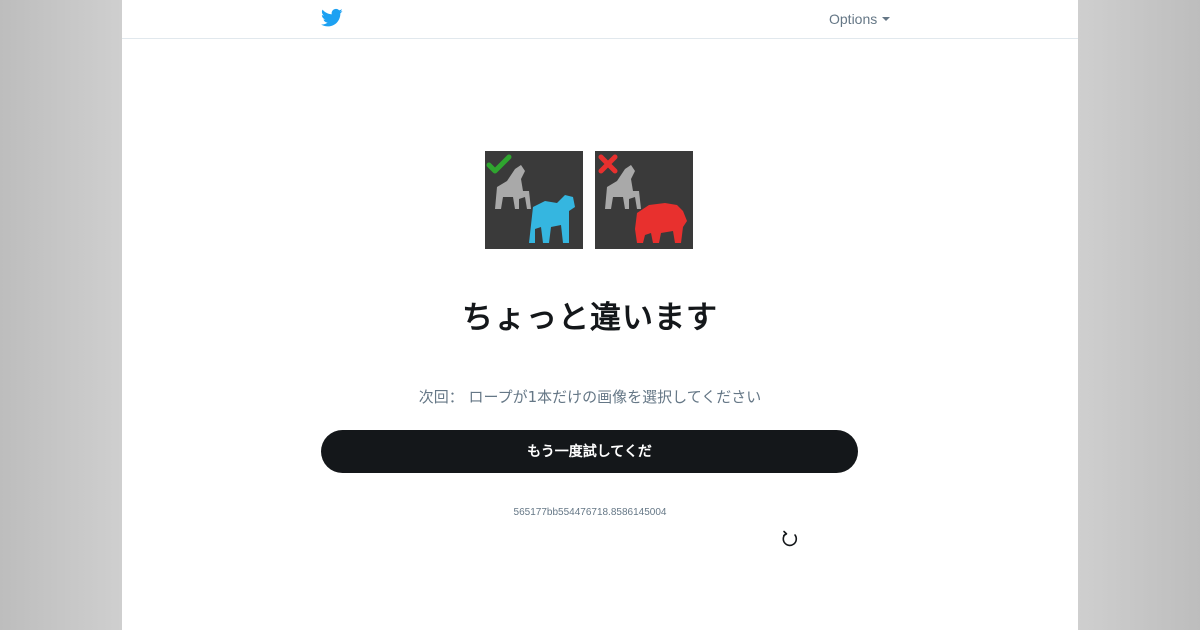 This screenshot has width=1200, height=630. I want to click on chevron-down-icon, so click(886, 19).